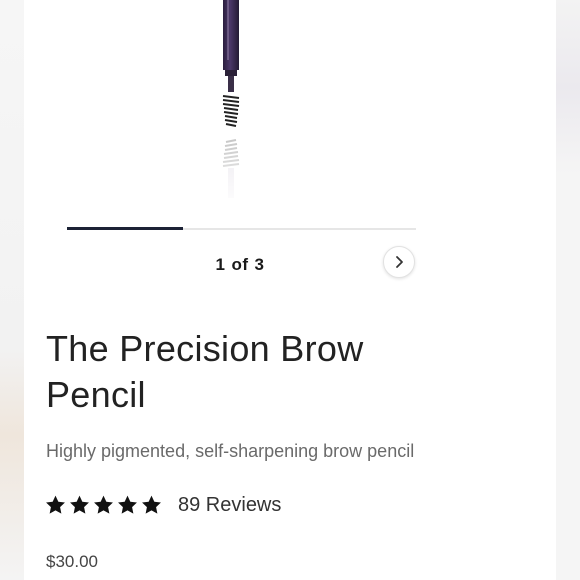  I want to click on gallery-progress-track, so click(241, 228).